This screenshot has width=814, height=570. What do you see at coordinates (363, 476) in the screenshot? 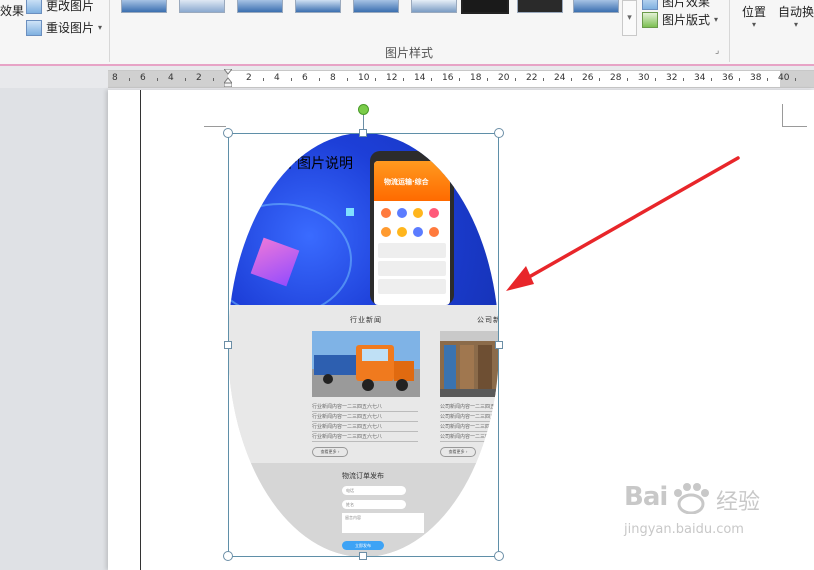
I see `form-title: 物流订单发布` at bounding box center [363, 476].